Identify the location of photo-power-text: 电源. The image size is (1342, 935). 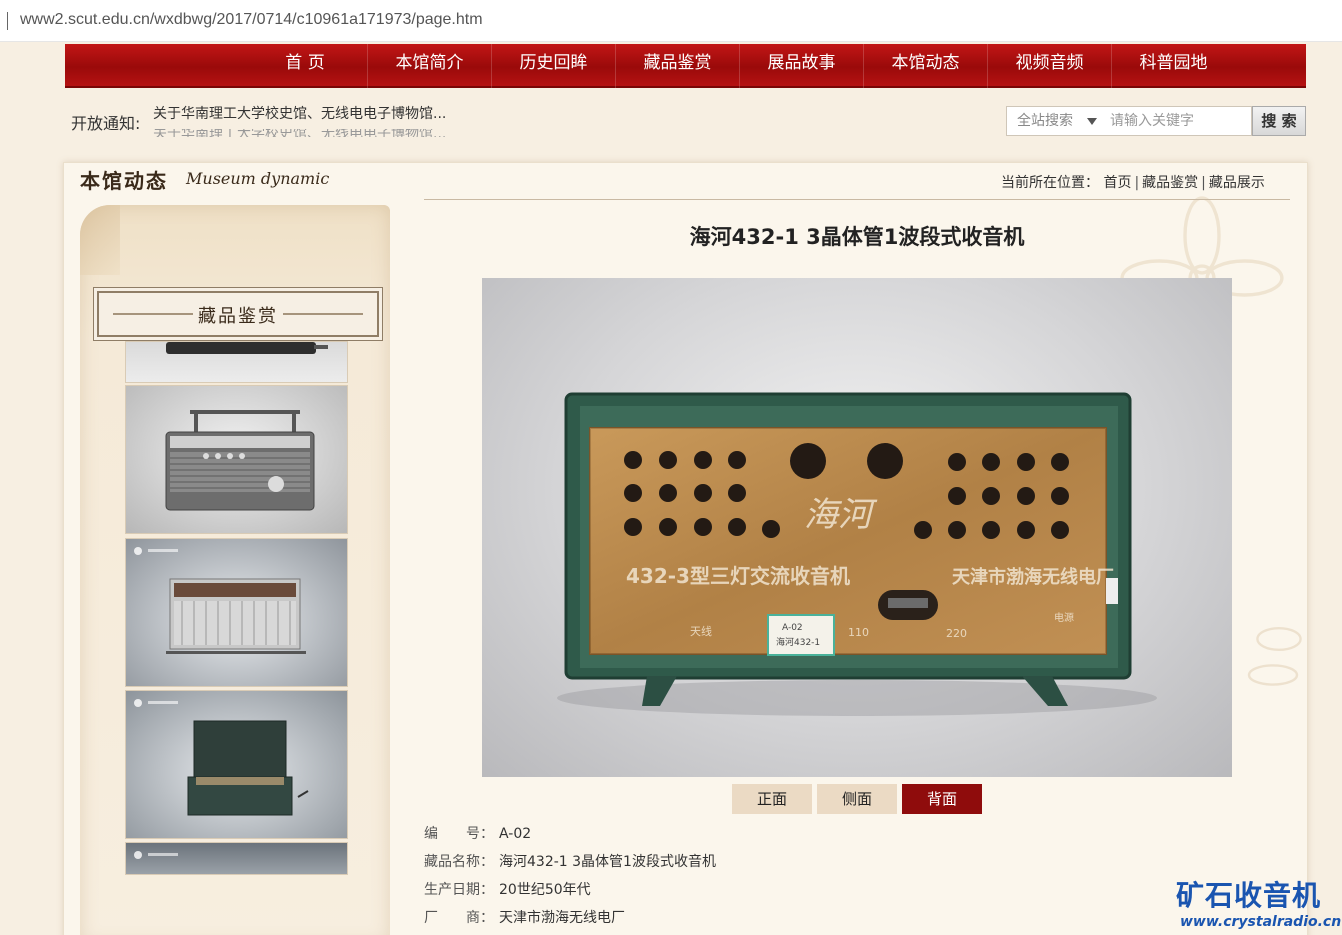
(1064, 617).